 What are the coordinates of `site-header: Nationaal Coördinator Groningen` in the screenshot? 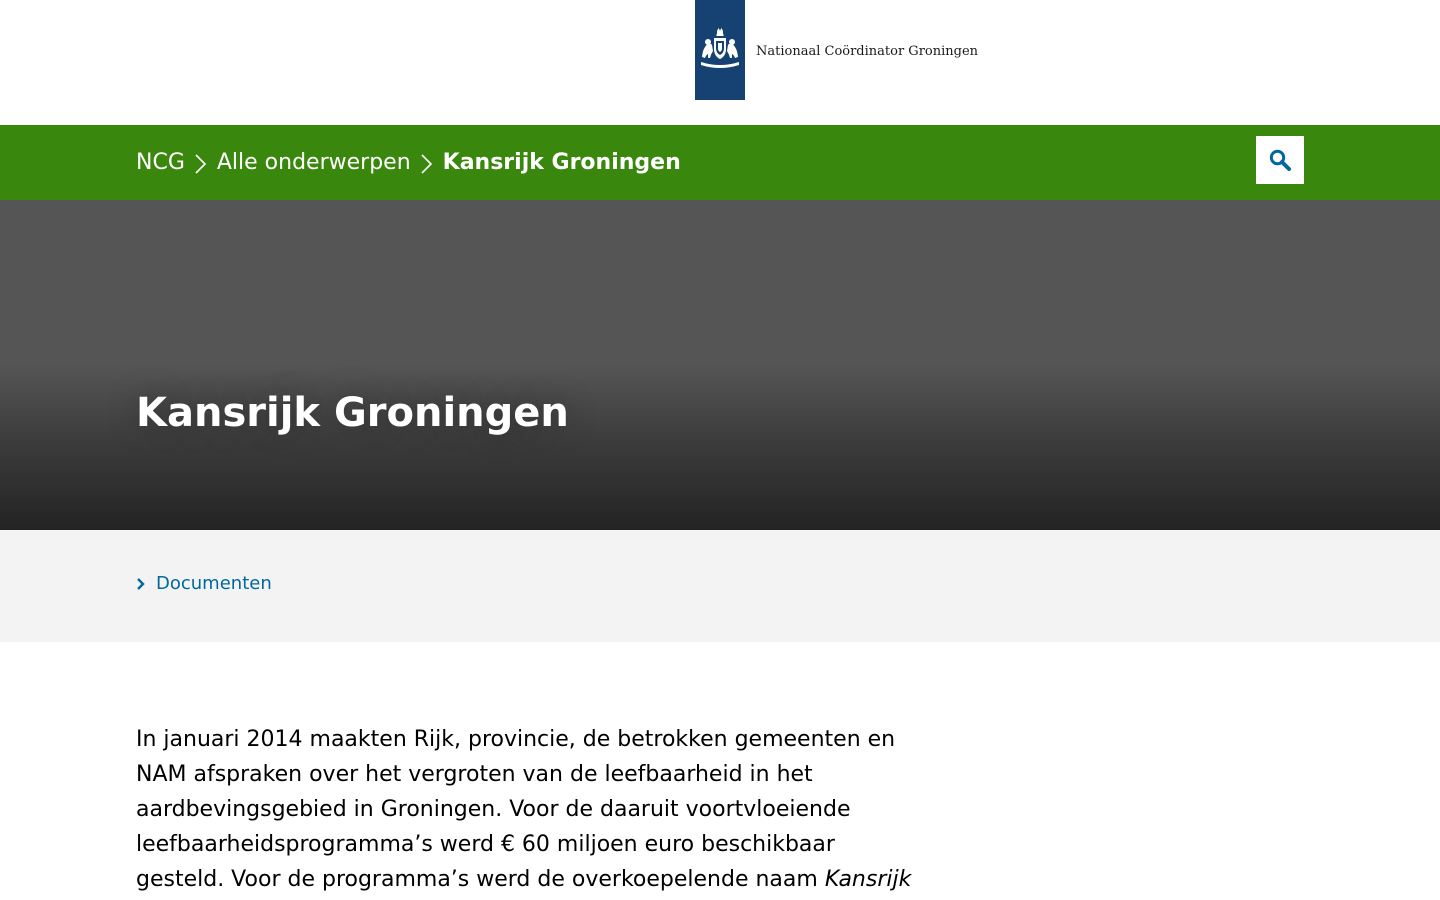 It's located at (720, 62).